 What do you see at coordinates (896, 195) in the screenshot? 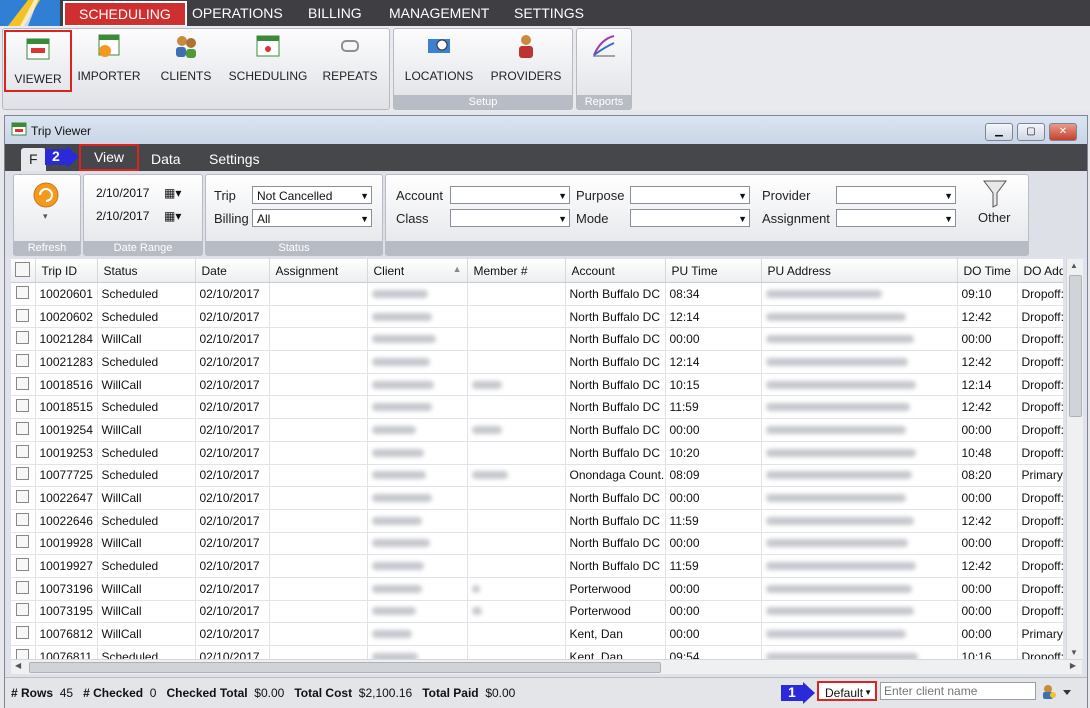
I see `provider-select: ▼` at bounding box center [896, 195].